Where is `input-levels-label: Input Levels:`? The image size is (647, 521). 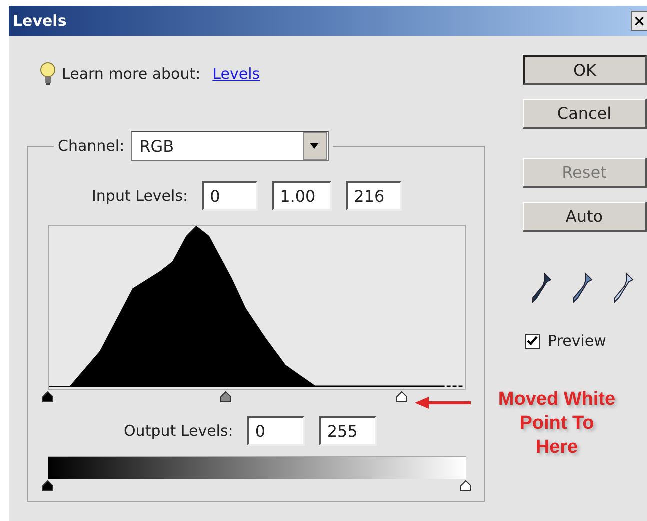
input-levels-label: Input Levels: is located at coordinates (140, 196).